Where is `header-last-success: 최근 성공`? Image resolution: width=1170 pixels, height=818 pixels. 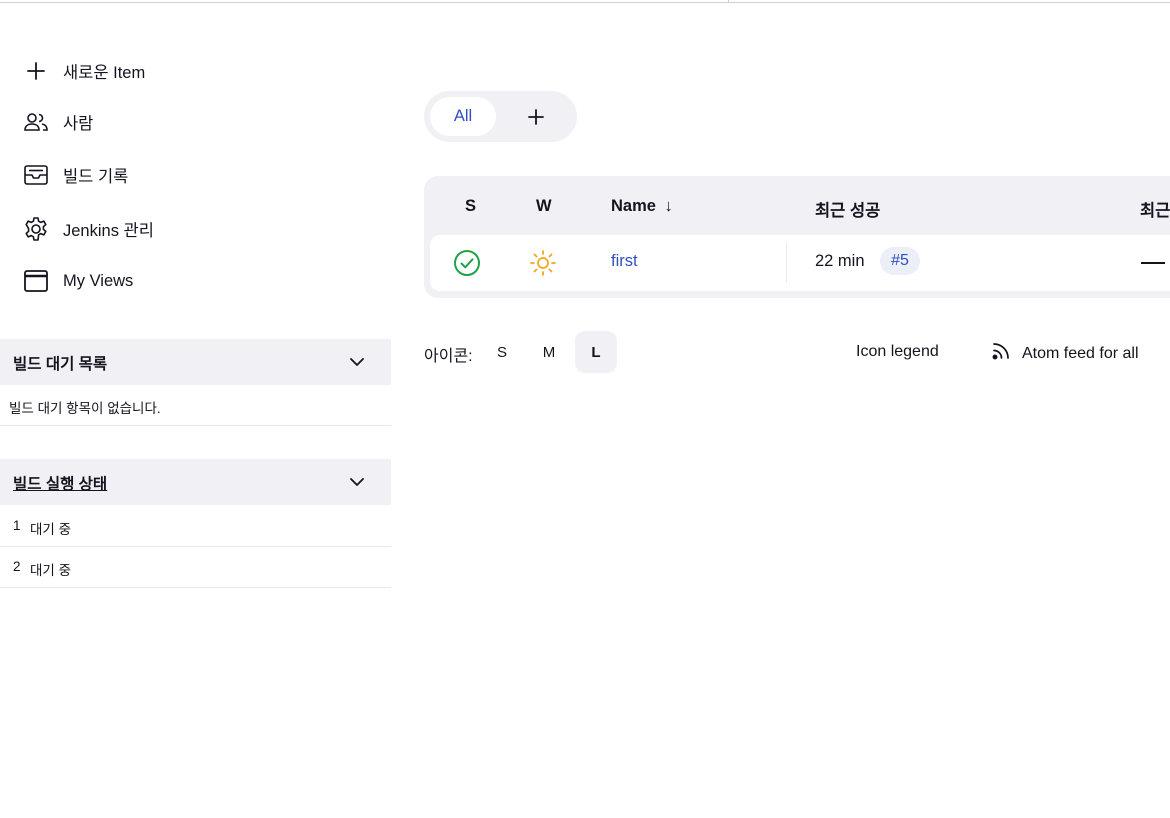 header-last-success: 최근 성공 is located at coordinates (847, 209).